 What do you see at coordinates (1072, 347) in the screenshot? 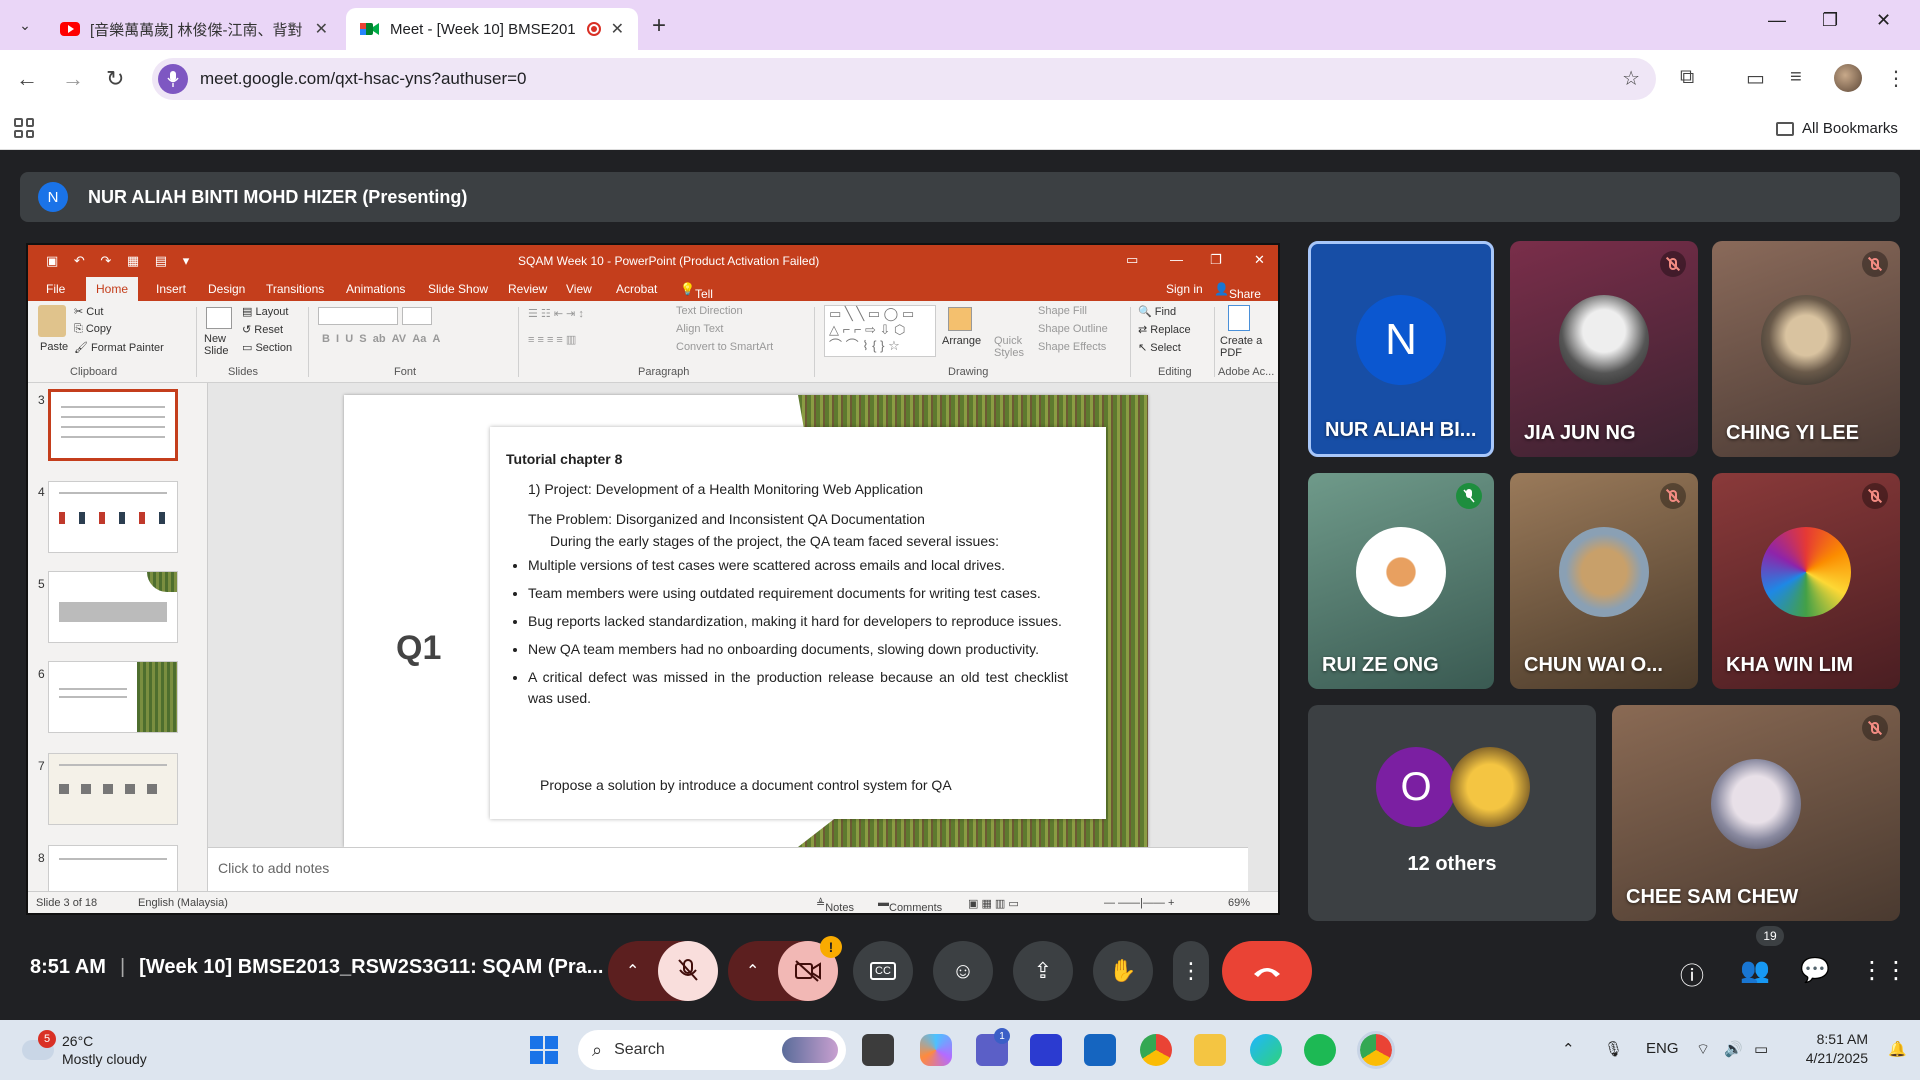
I see `shape-effects-button: Shape Effects` at bounding box center [1072, 347].